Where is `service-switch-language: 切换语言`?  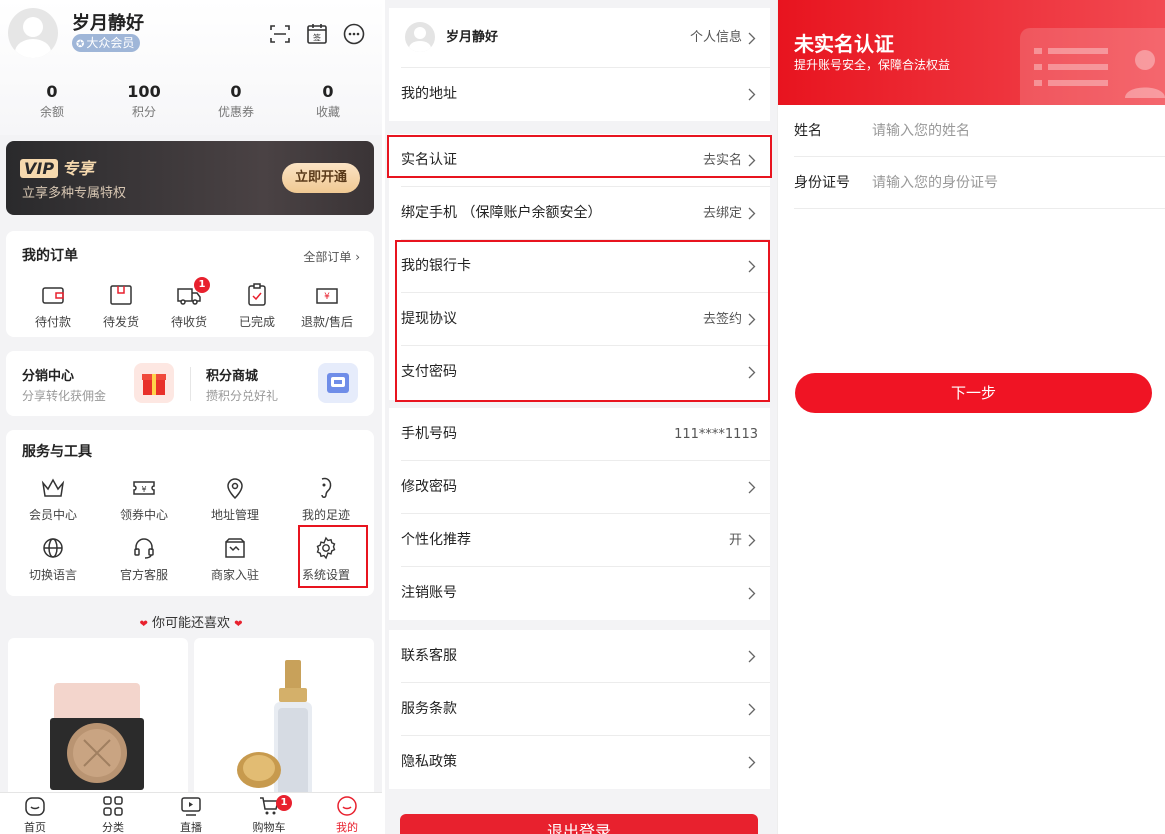
service-switch-language: 切换语言 is located at coordinates (53, 558).